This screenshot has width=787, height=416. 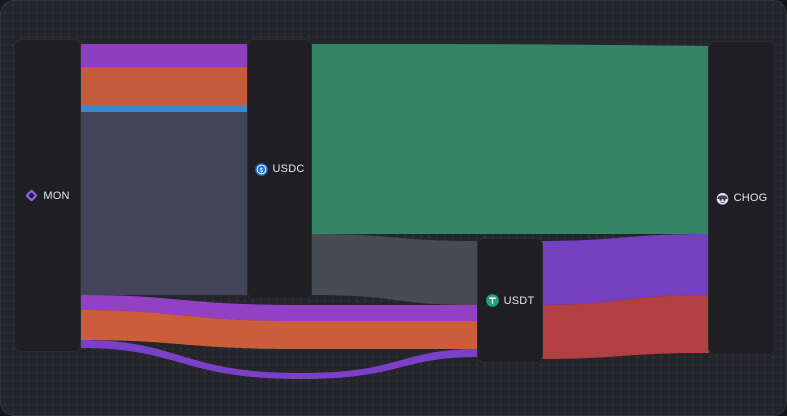 What do you see at coordinates (164, 108) in the screenshot?
I see `flow-mon-usdc-blue` at bounding box center [164, 108].